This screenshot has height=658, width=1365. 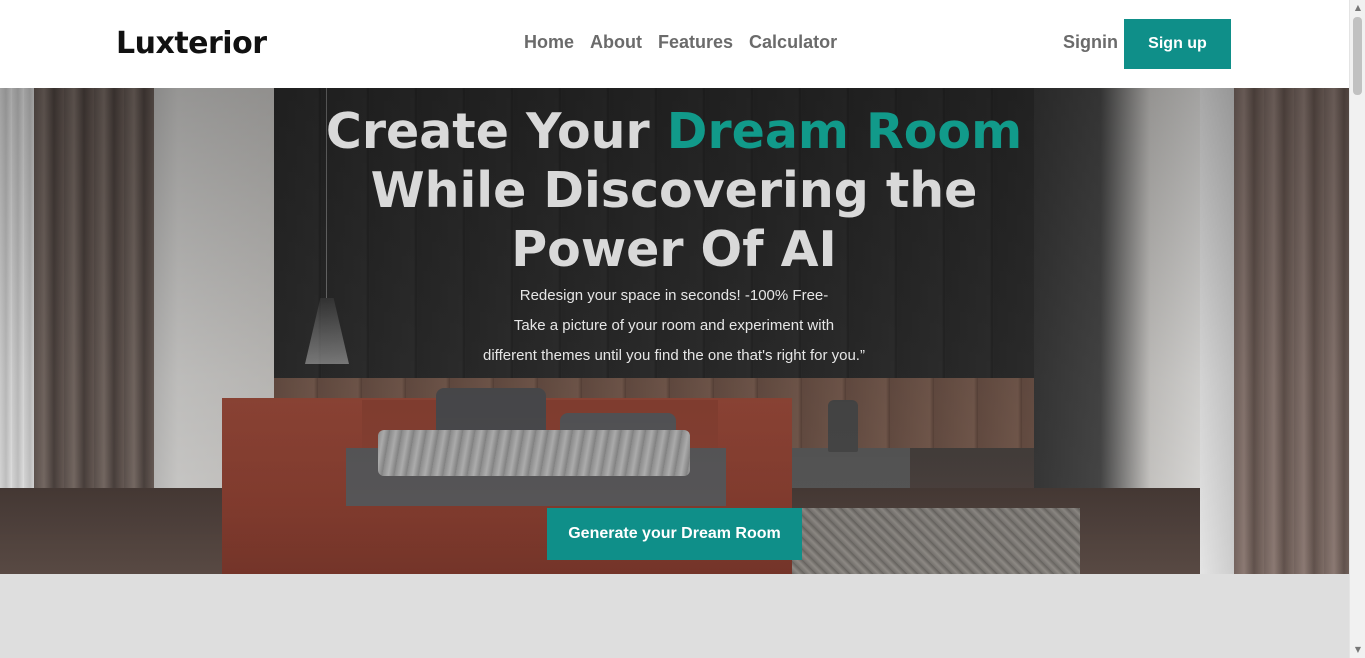 What do you see at coordinates (674, 534) in the screenshot?
I see `generate-dream-room-button: Generate your Dream Room` at bounding box center [674, 534].